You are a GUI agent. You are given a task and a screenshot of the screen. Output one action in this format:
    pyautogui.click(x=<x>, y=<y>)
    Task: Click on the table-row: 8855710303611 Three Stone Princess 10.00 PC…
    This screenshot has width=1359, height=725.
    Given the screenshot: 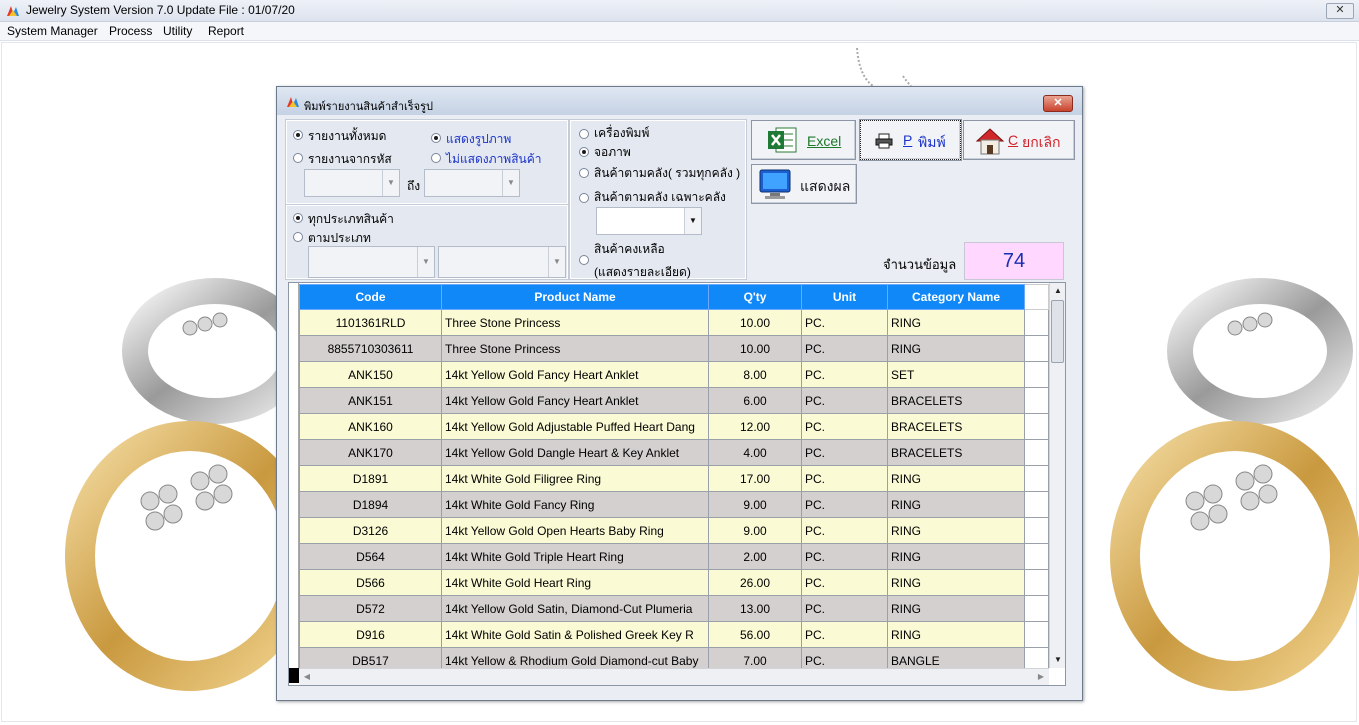 What is the action you would take?
    pyautogui.click(x=674, y=348)
    